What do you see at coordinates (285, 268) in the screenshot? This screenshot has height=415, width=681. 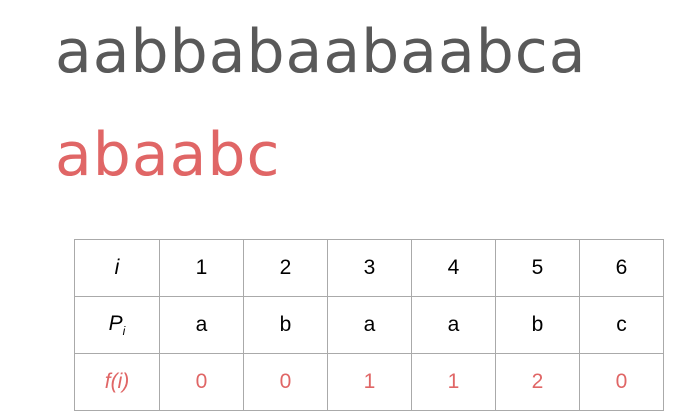 I see `index-cell: 2` at bounding box center [285, 268].